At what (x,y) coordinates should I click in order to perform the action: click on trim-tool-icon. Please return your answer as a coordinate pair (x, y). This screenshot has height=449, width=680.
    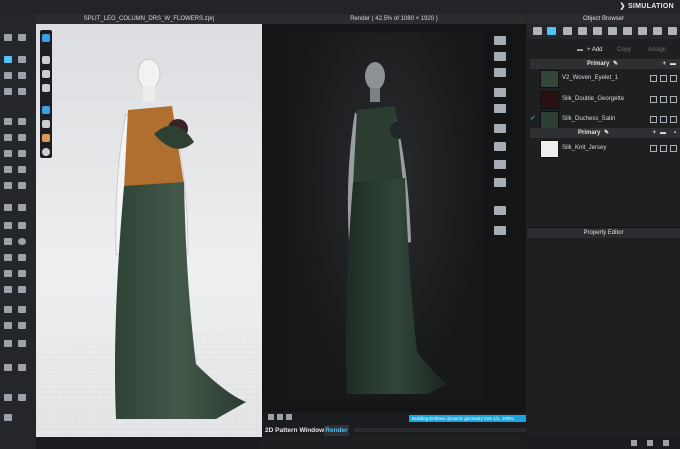
    Looking at the image, I should click on (9, 226).